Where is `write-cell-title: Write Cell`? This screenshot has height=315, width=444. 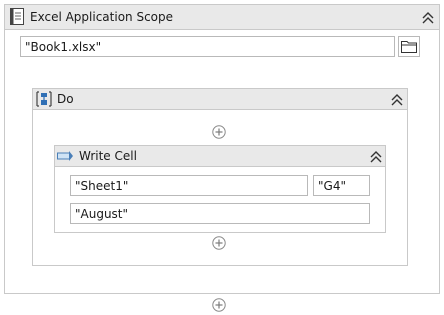
write-cell-title: Write Cell is located at coordinates (108, 156).